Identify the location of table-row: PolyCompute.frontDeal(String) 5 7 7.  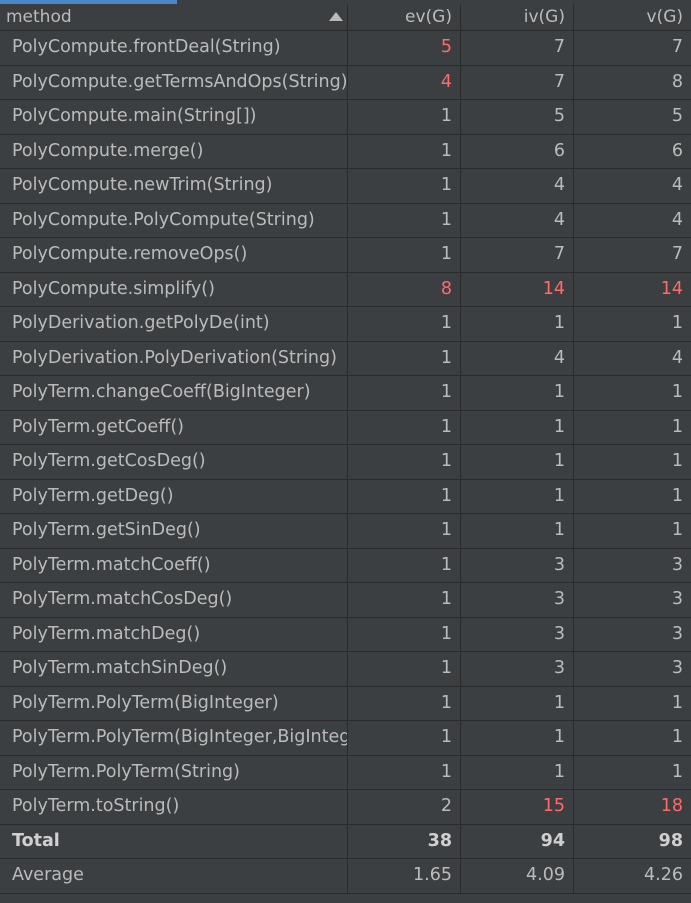
(345, 48).